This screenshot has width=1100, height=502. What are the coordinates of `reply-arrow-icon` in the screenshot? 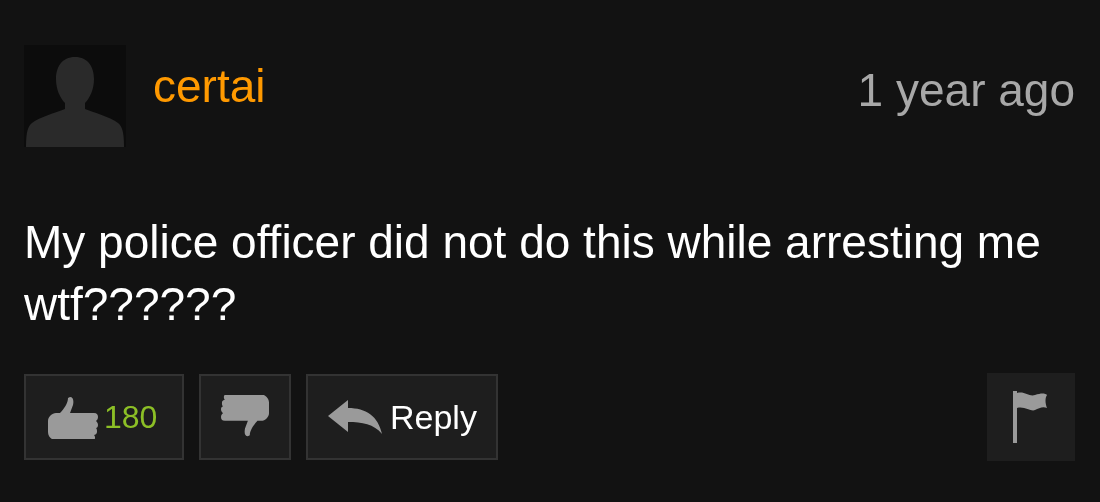 It's located at (355, 417).